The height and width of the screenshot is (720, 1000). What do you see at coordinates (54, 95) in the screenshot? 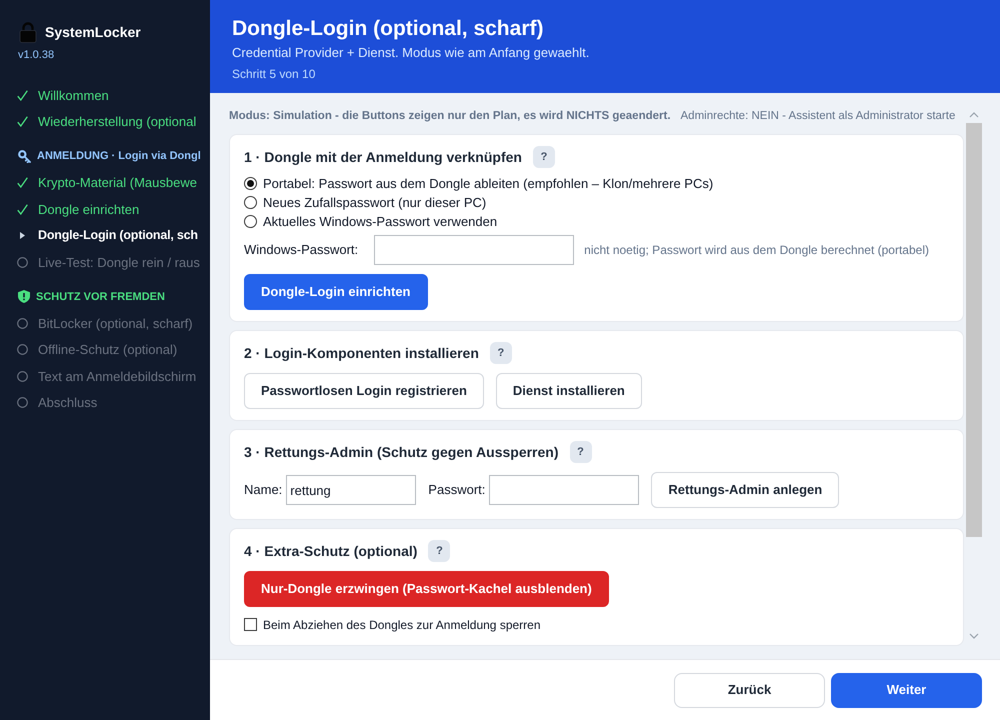
I see `sidebar-step: Willkommen` at bounding box center [54, 95].